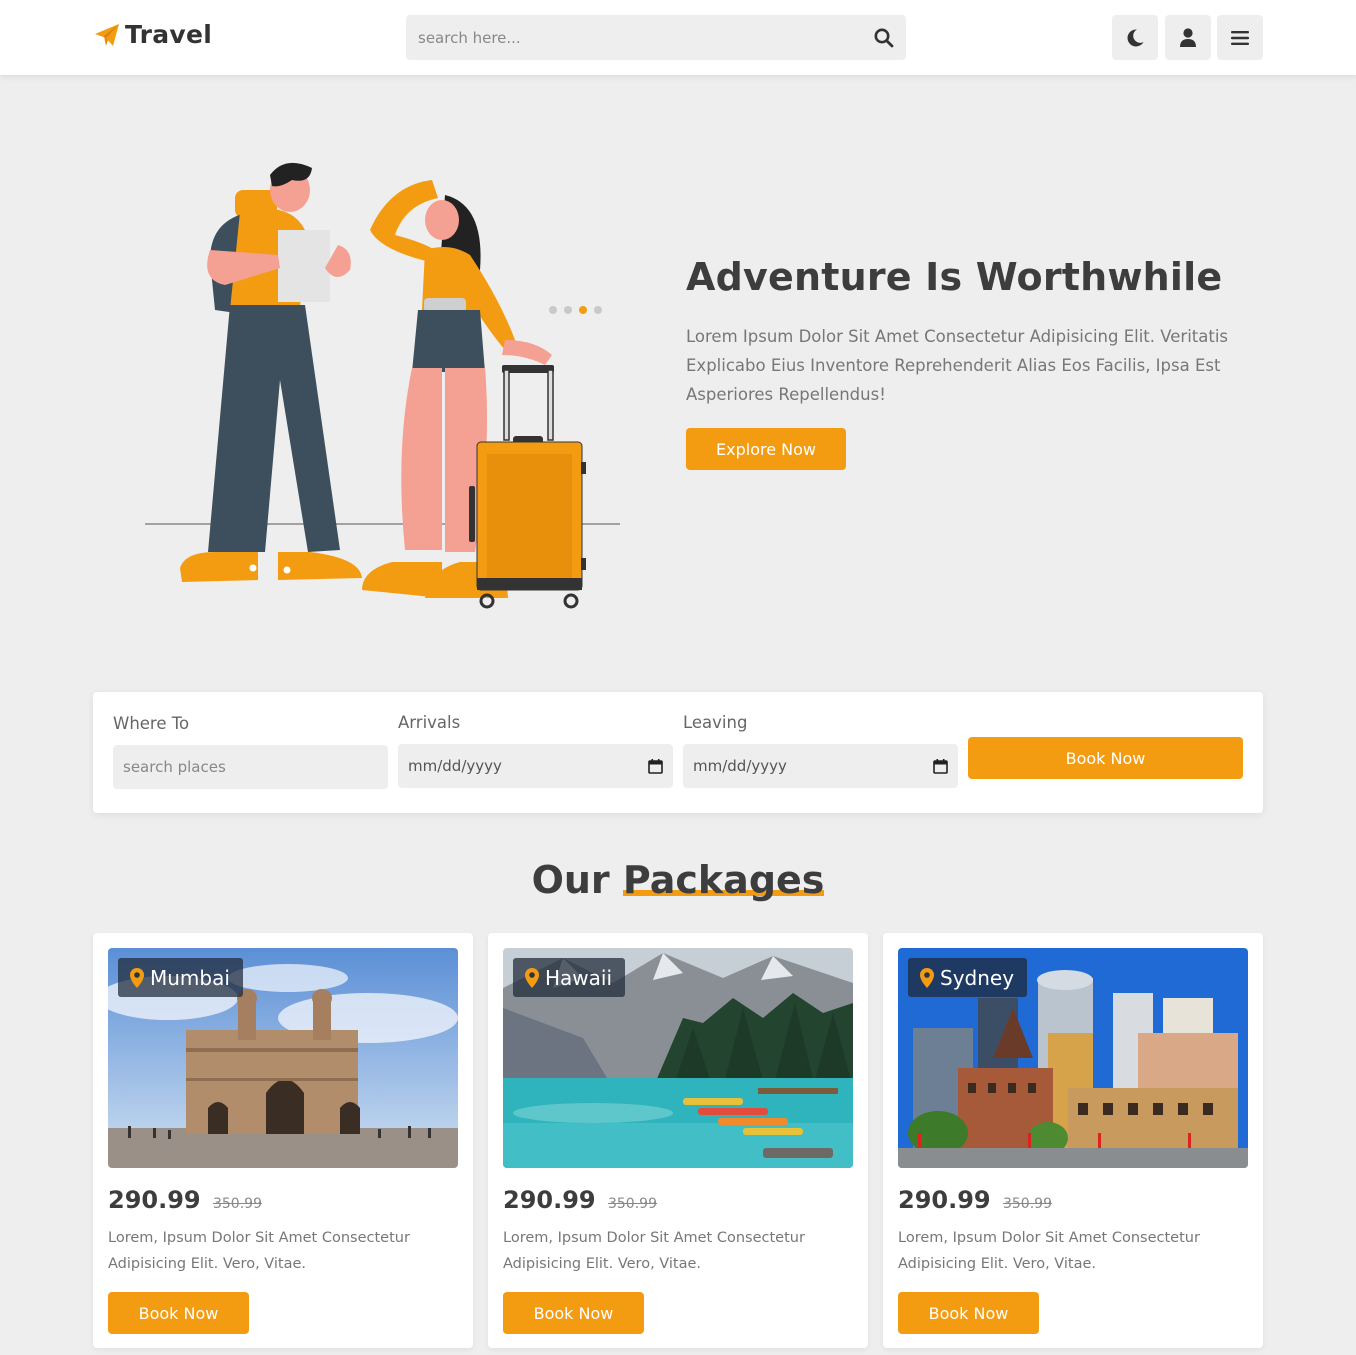 Image resolution: width=1356 pixels, height=1355 pixels. Describe the element at coordinates (977, 977) in the screenshot. I see `location-name: Sydney` at that location.